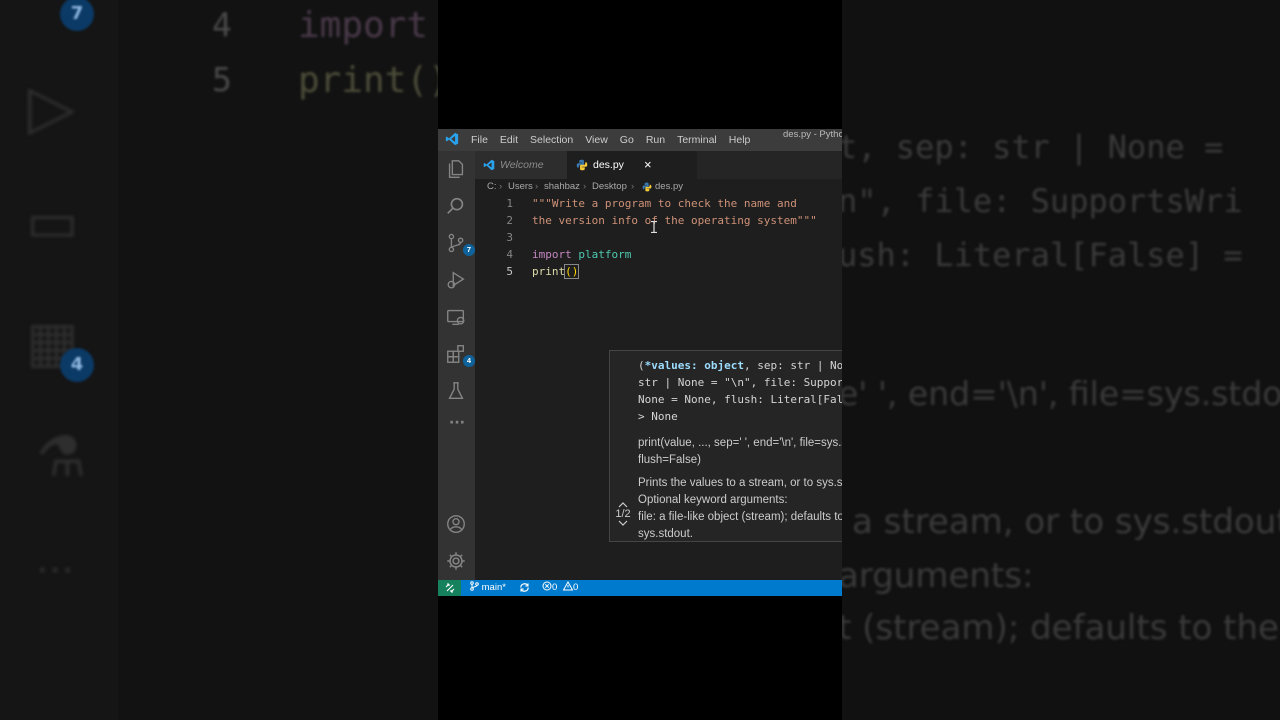 The width and height of the screenshot is (1280, 720). What do you see at coordinates (363, 25) in the screenshot?
I see `blurred-code: import` at bounding box center [363, 25].